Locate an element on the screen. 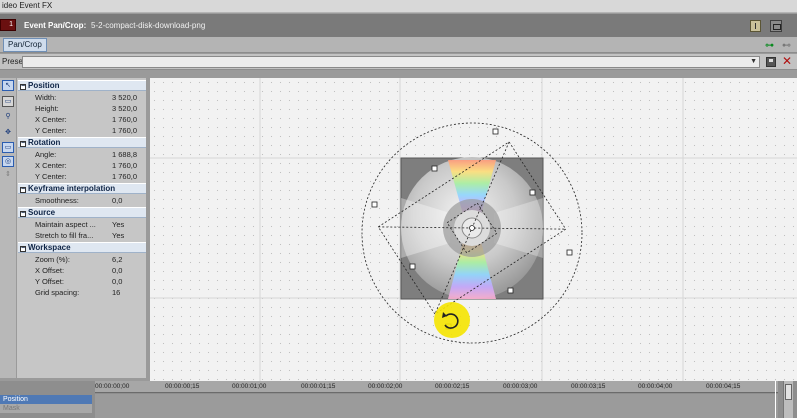 The image size is (797, 418). prop-row: Zoom (%): 6,2 is located at coordinates (90, 259).